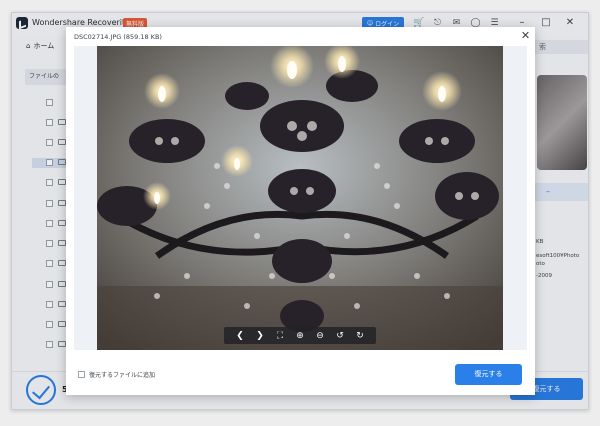  I want to click on restore-button: 復元する, so click(488, 374).